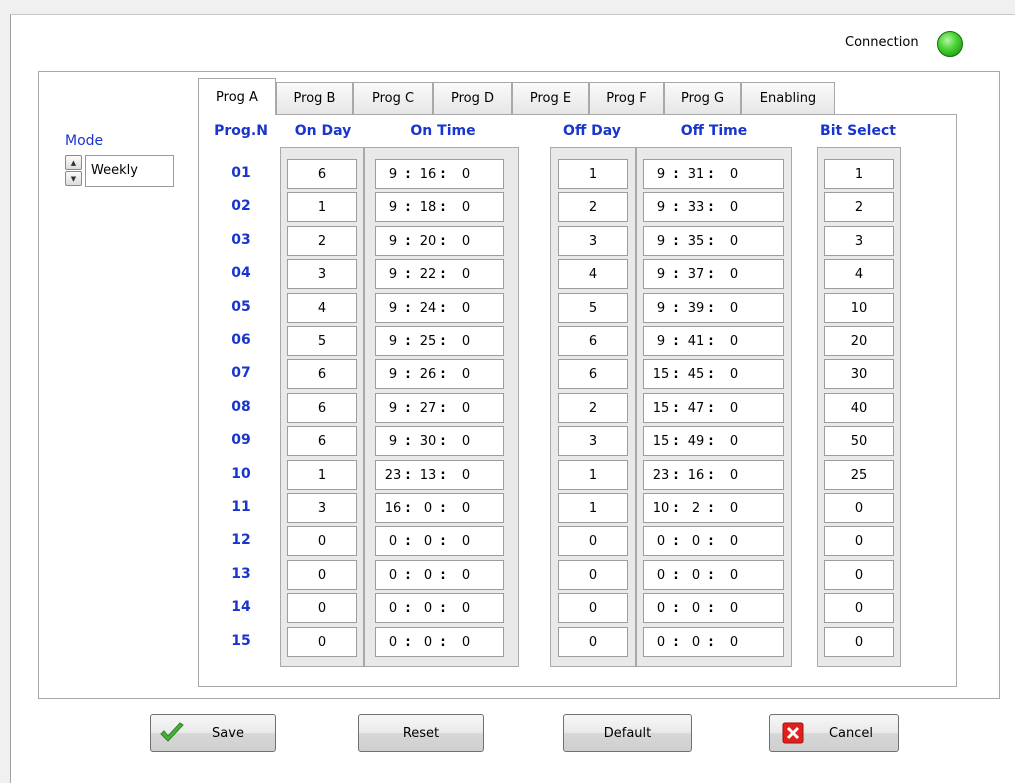  Describe the element at coordinates (859, 408) in the screenshot. I see `bit-select-field: 40` at that location.